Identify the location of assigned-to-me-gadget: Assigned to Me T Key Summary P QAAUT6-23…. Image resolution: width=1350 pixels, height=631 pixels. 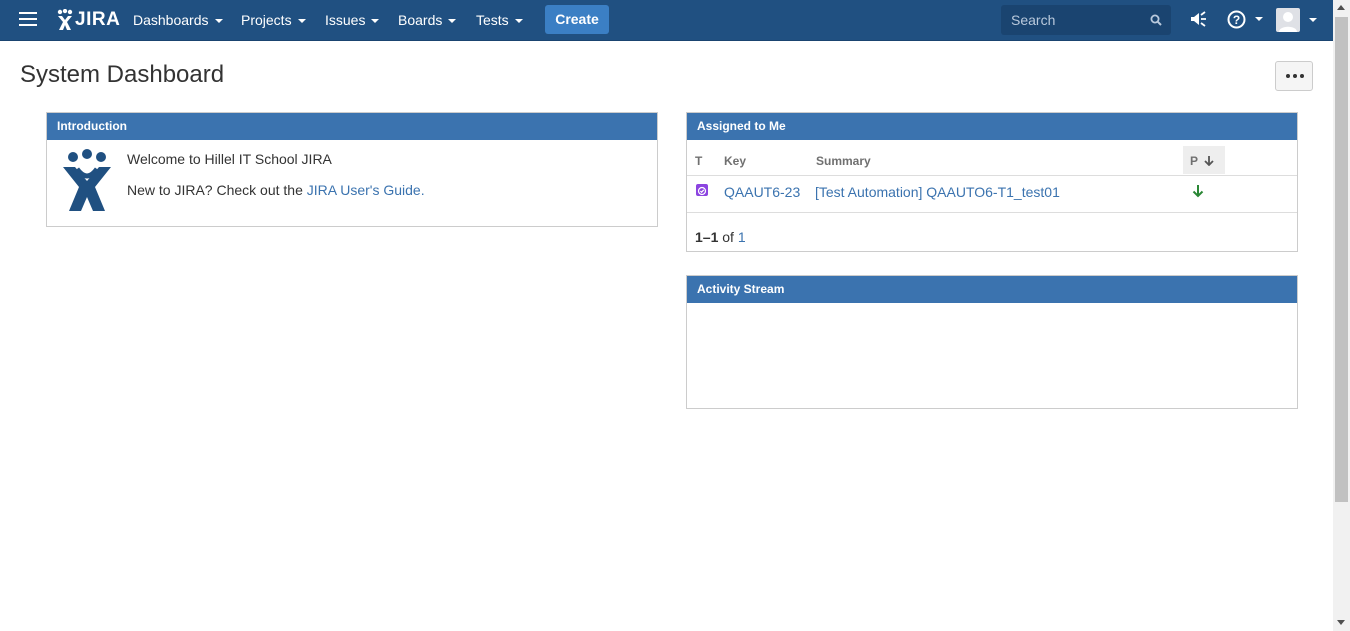
(992, 182).